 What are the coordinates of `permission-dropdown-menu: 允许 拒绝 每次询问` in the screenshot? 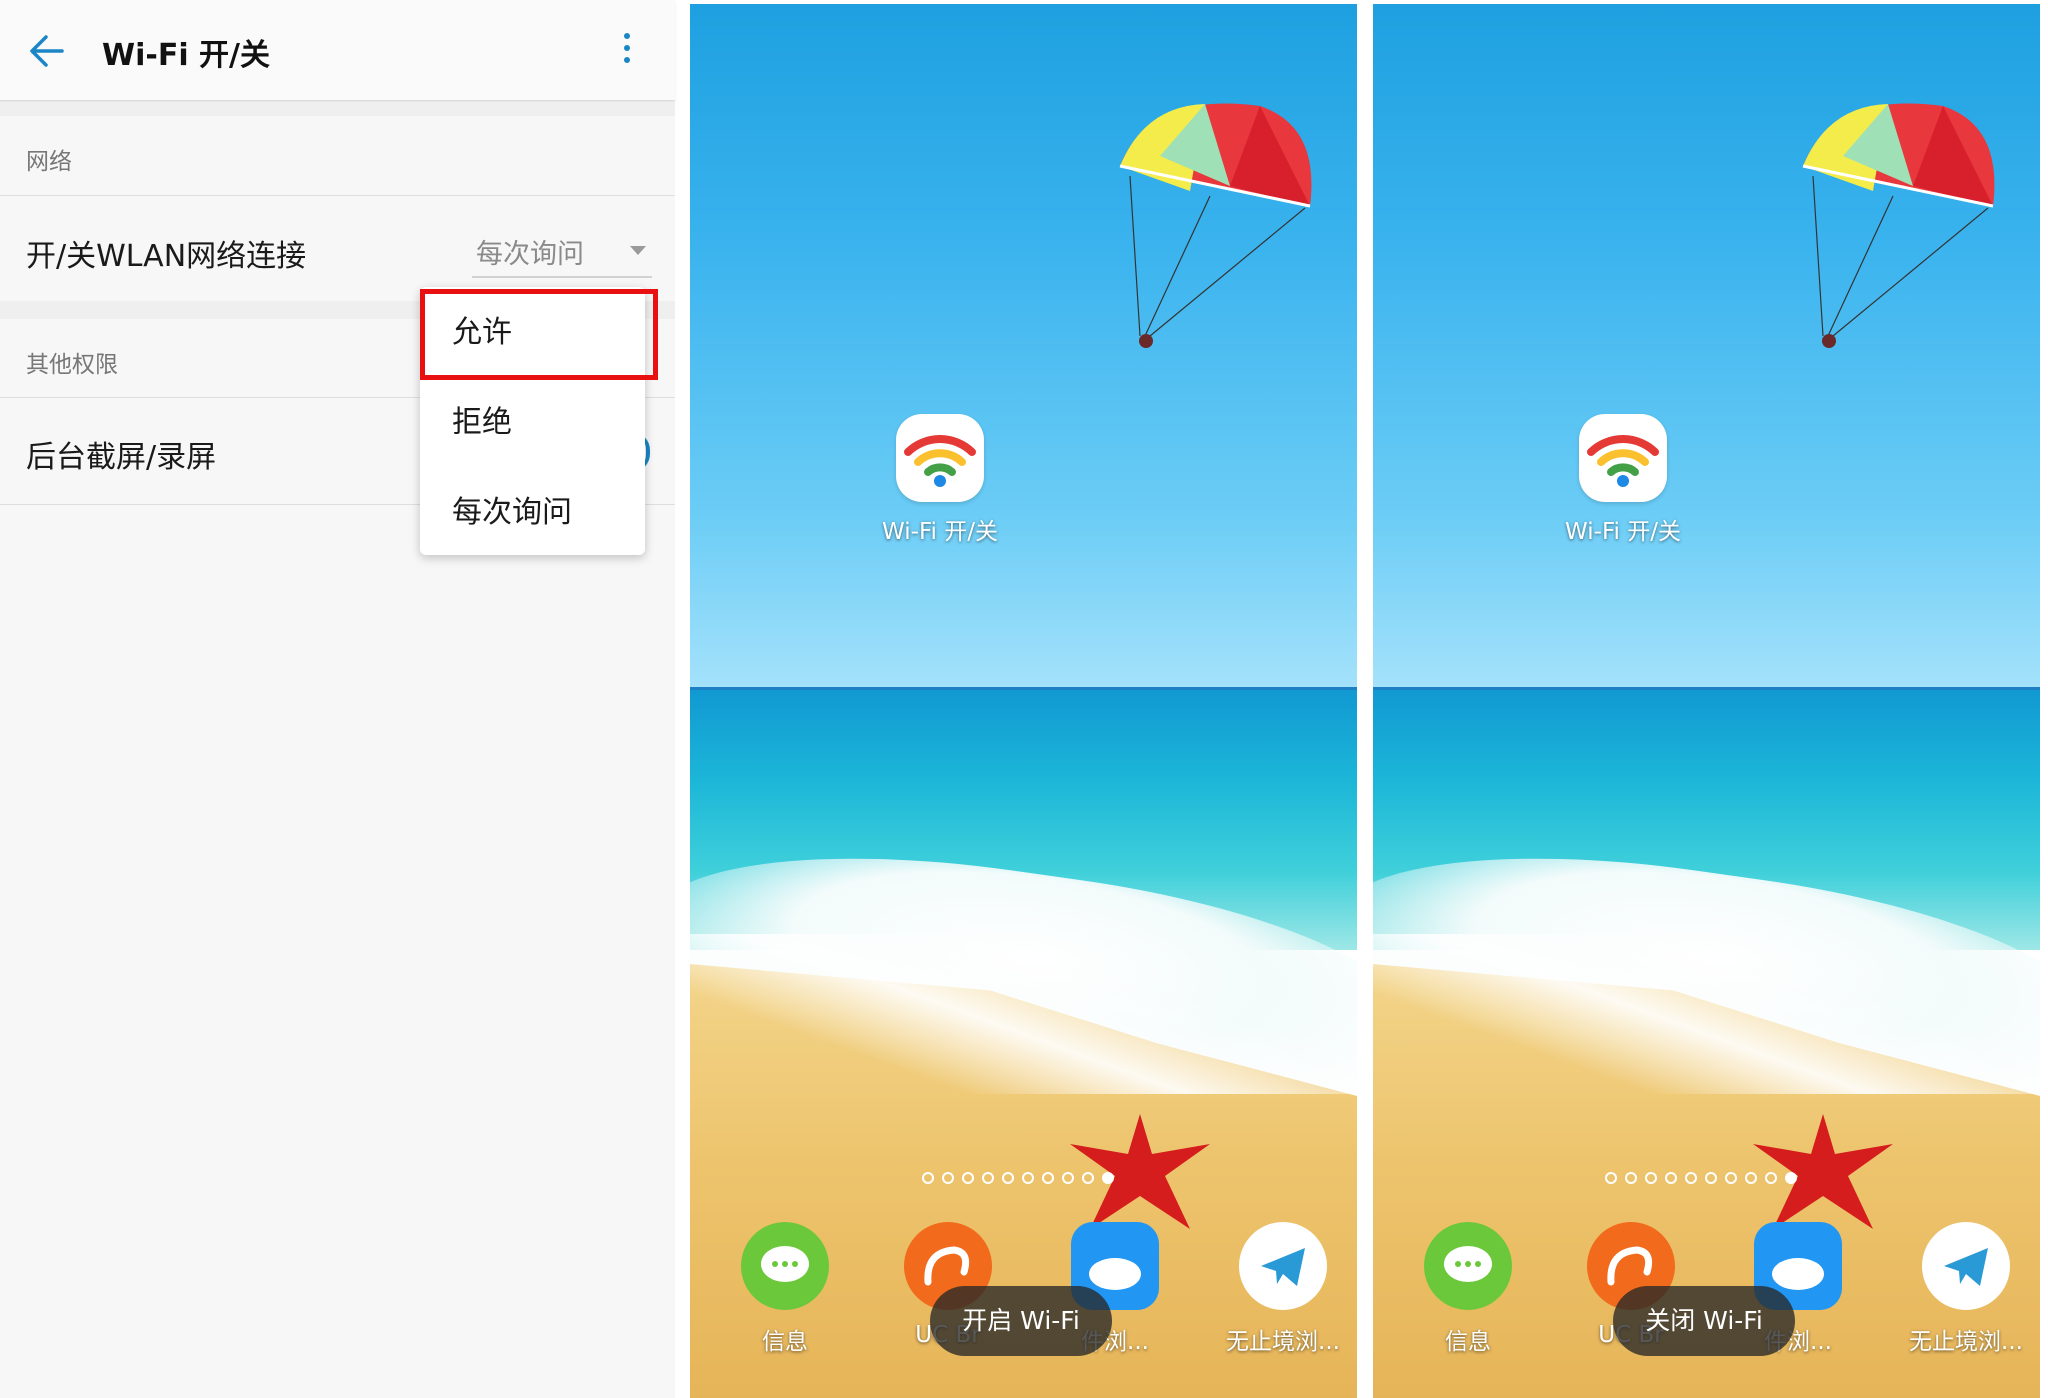 It's located at (532, 421).